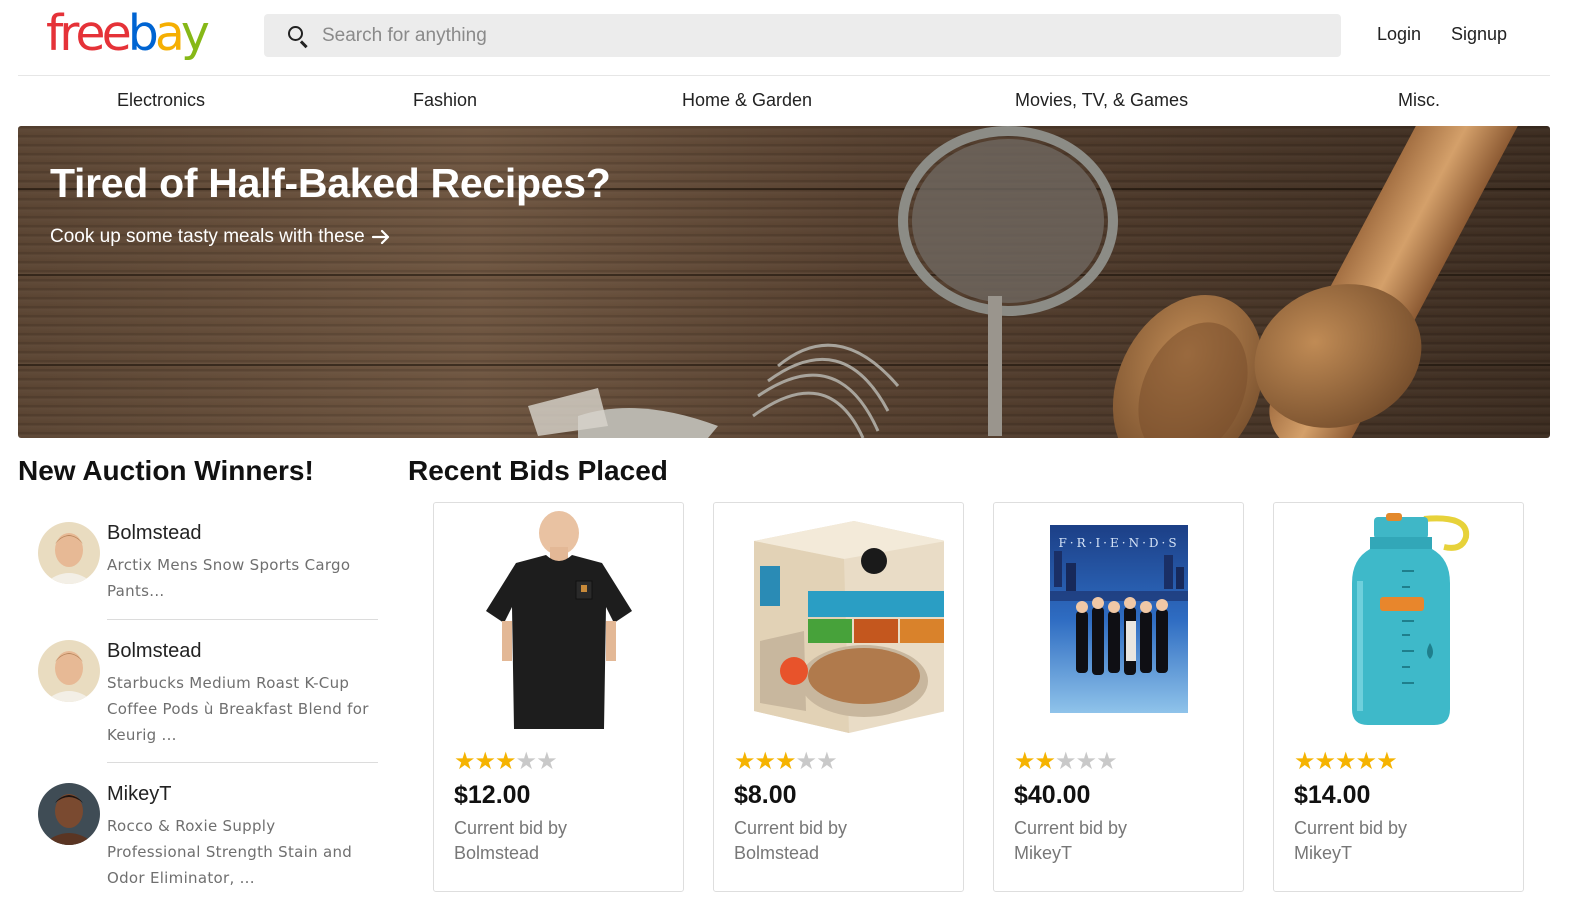 The image size is (1576, 907). I want to click on bids-section-title: Recent Bids Placed, so click(538, 470).